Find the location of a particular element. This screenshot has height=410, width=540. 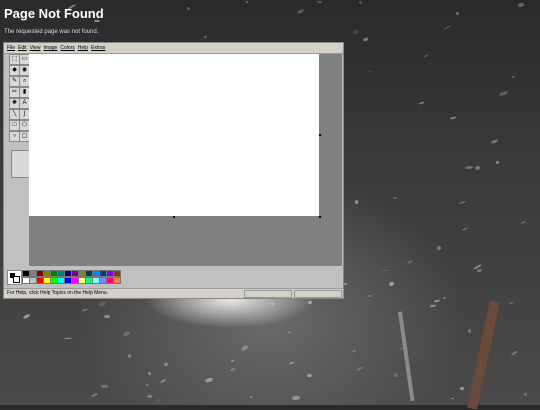

status-cell-position is located at coordinates (268, 294).